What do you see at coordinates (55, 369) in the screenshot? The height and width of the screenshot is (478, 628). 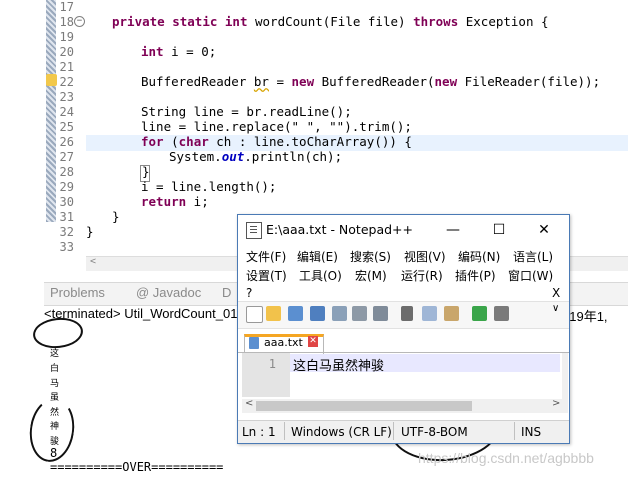 I see `console-output-line: 白` at bounding box center [55, 369].